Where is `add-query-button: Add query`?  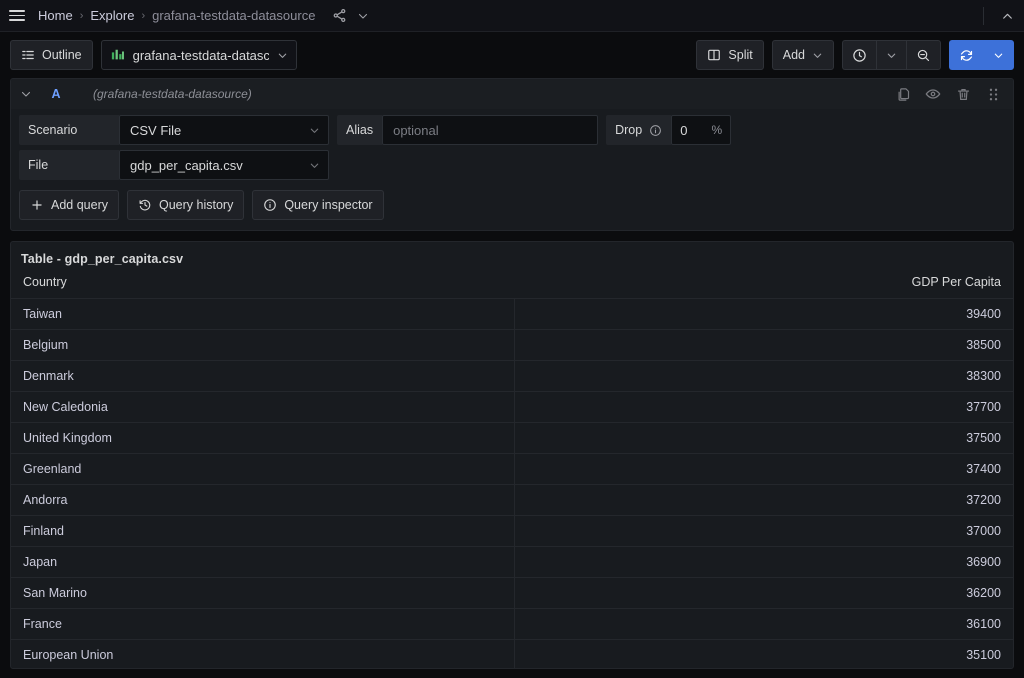
add-query-button: Add query is located at coordinates (69, 205).